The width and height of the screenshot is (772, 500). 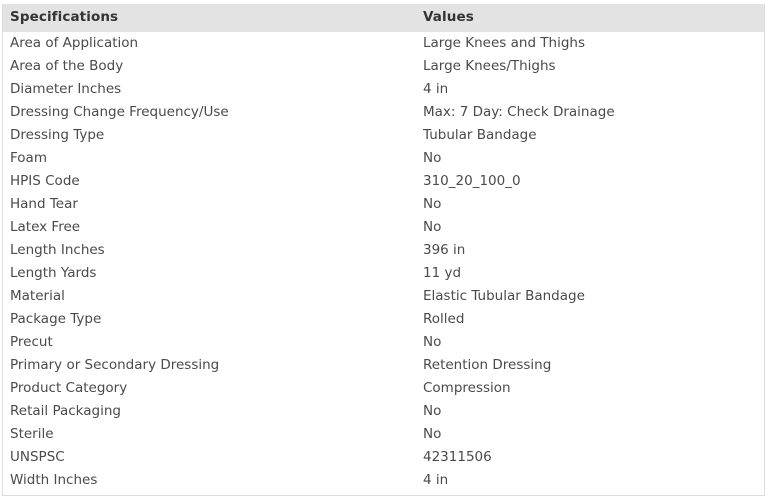 What do you see at coordinates (383, 342) in the screenshot?
I see `table-row: Precut No` at bounding box center [383, 342].